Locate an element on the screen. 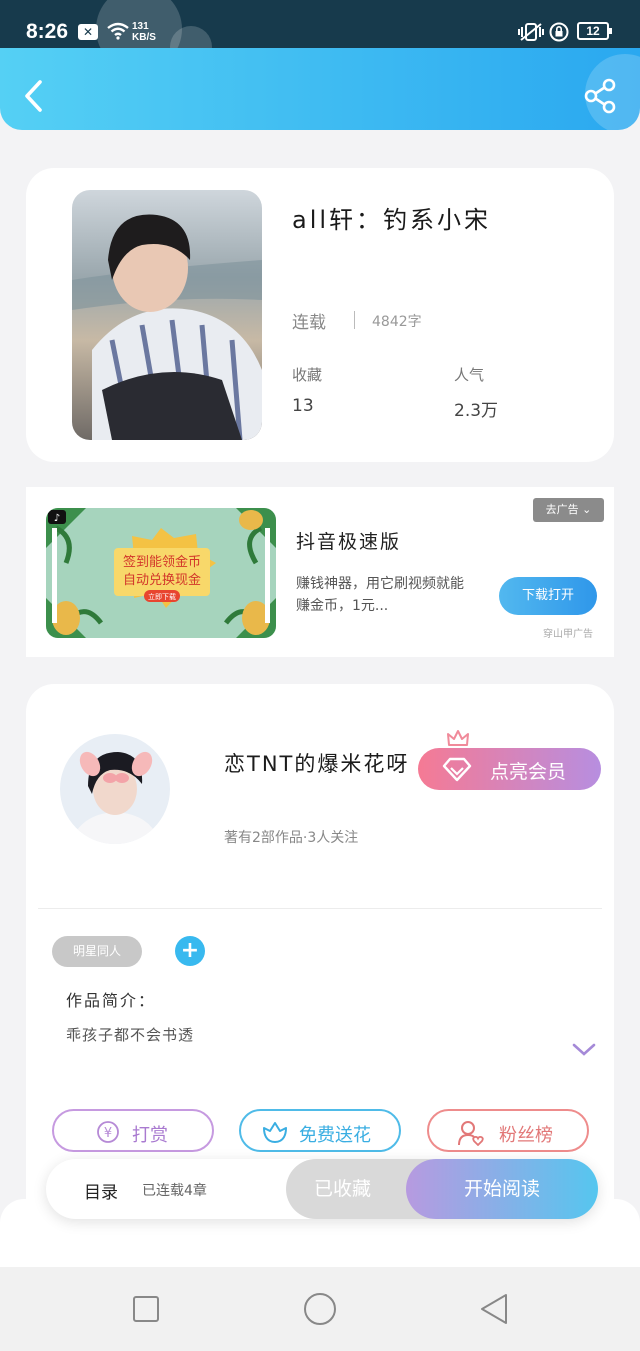 This screenshot has width=640, height=1351. genre-tag: 明星同人 is located at coordinates (97, 951).